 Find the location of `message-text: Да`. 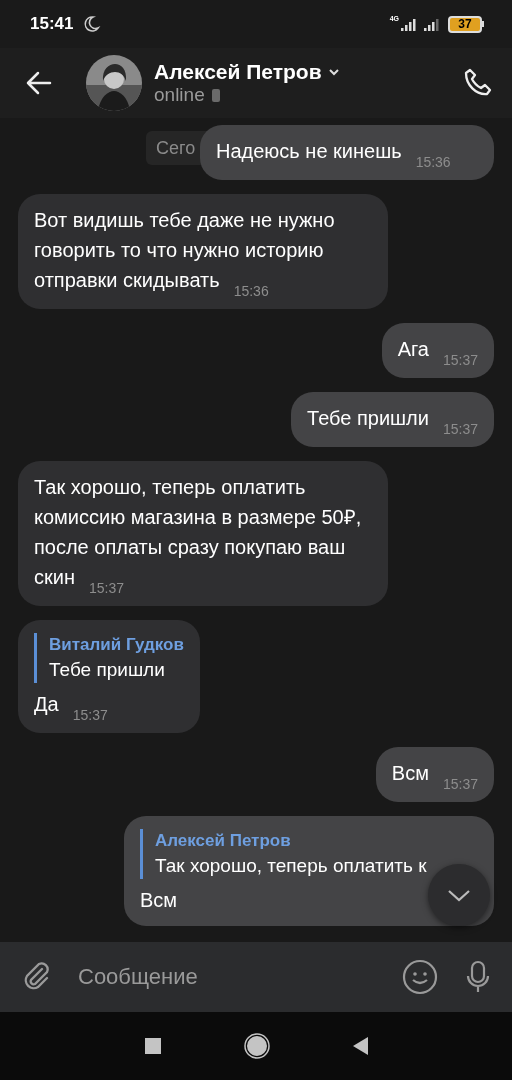

message-text: Да is located at coordinates (46, 704).